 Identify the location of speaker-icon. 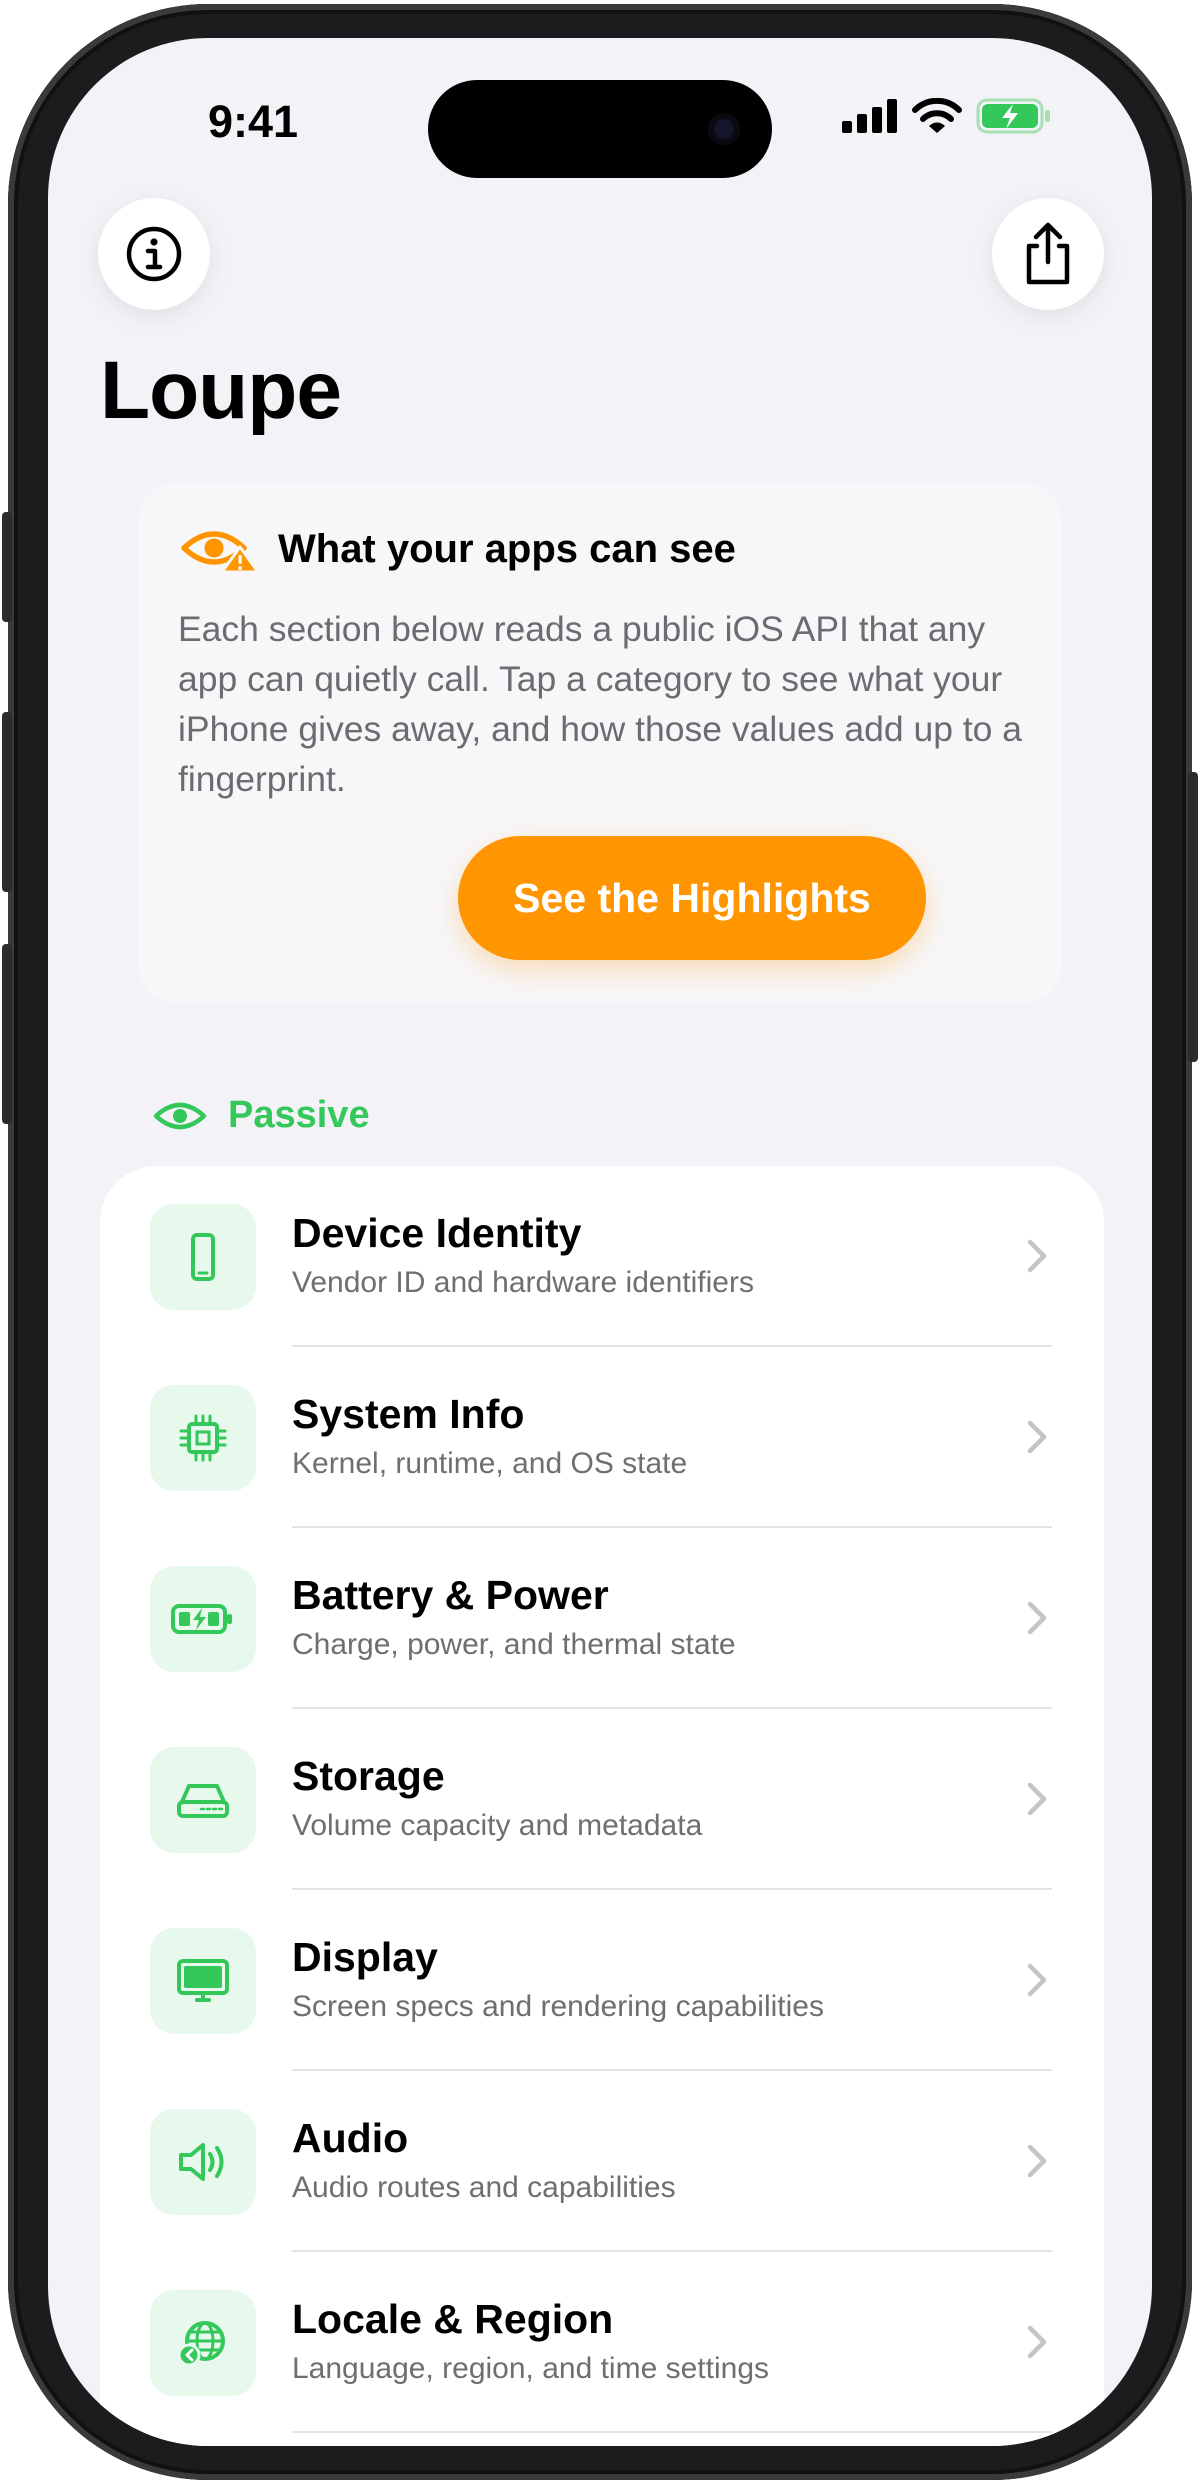
(201, 2162).